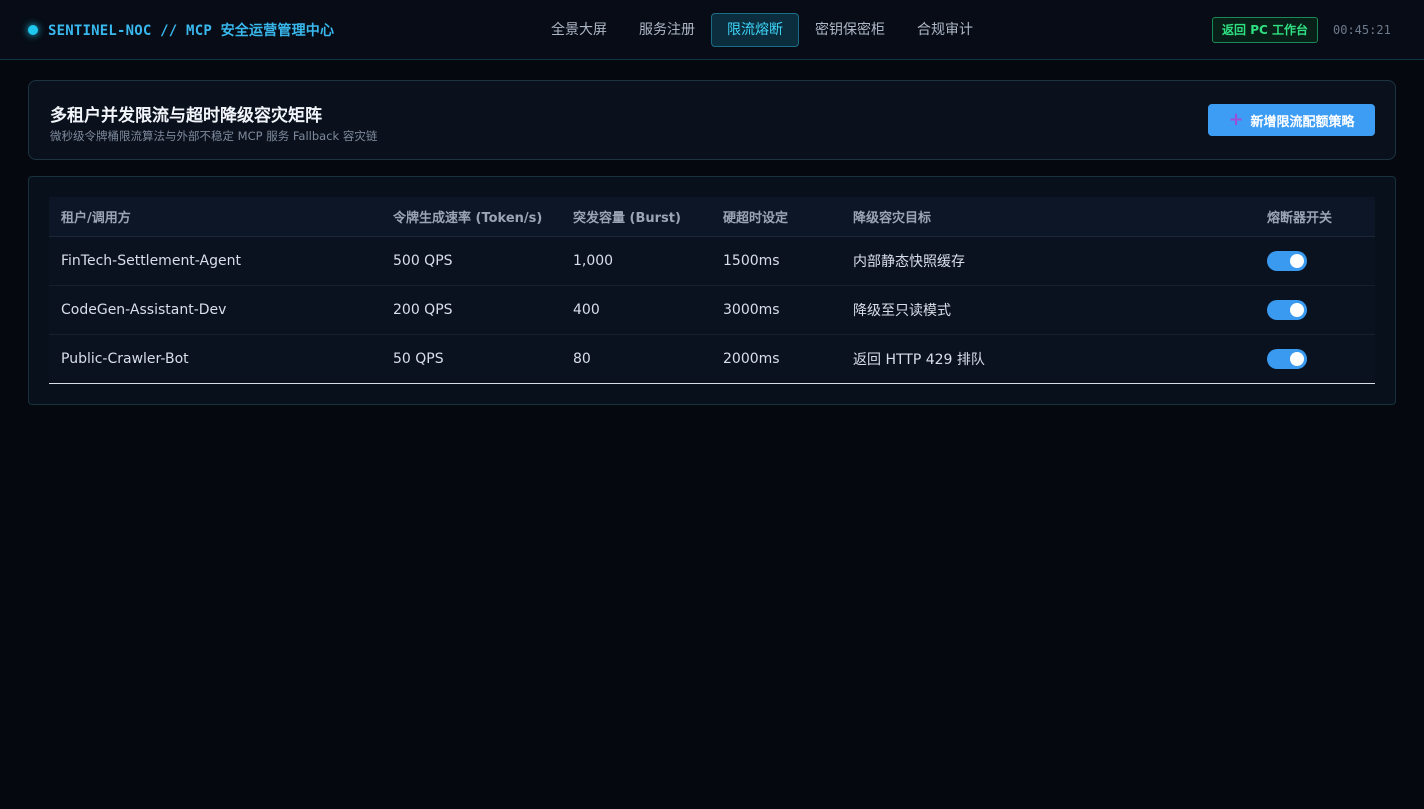 The image size is (1424, 809). I want to click on tab-overview: 全景大屏, so click(579, 30).